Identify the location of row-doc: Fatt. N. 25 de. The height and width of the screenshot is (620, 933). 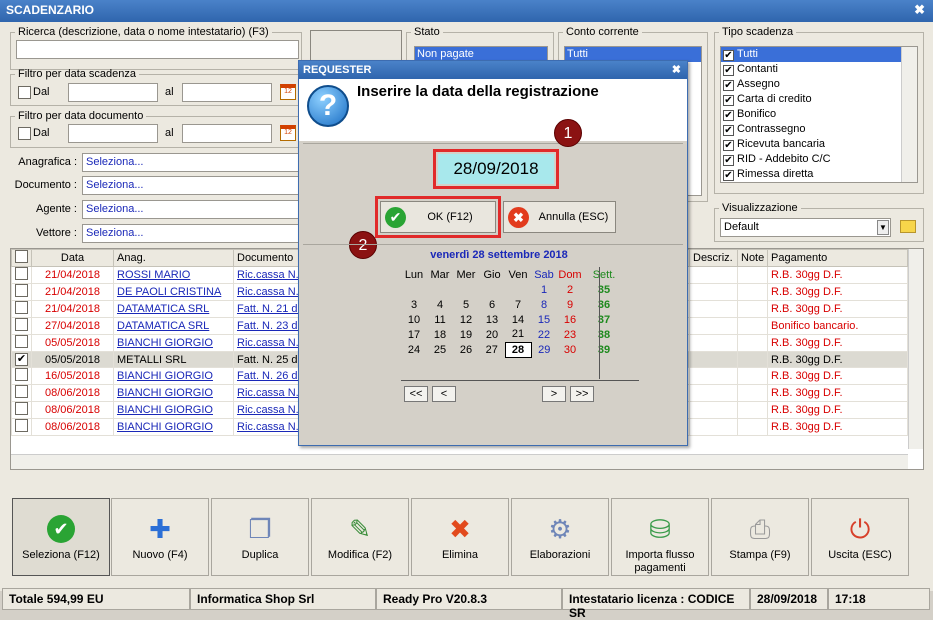
(267, 359).